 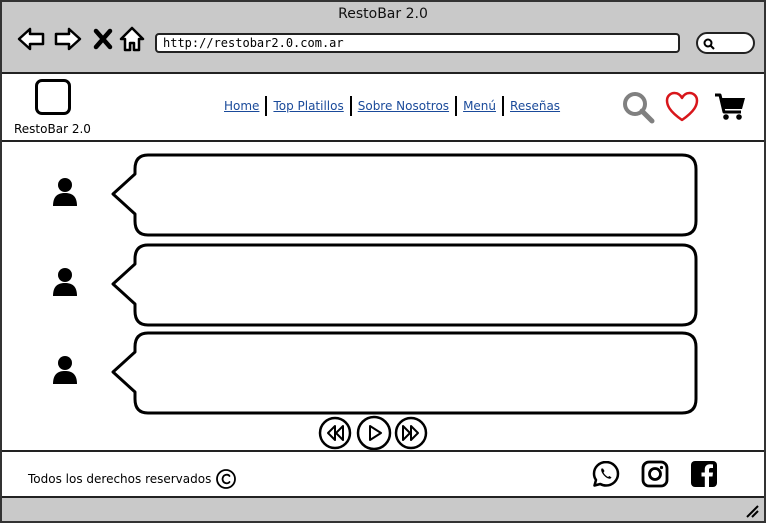 I want to click on nav-link-home: Home, so click(x=244, y=106).